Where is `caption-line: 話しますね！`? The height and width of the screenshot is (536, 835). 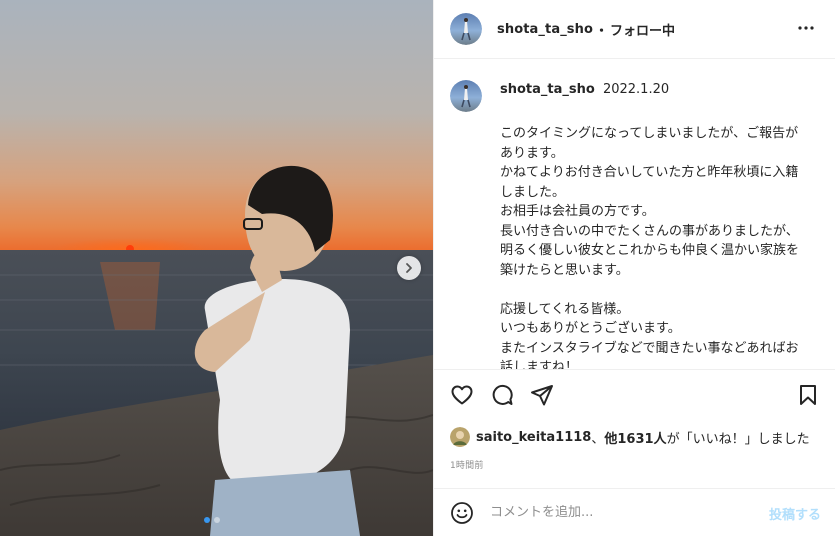
caption-line: 話しますね！ is located at coordinates (539, 364).